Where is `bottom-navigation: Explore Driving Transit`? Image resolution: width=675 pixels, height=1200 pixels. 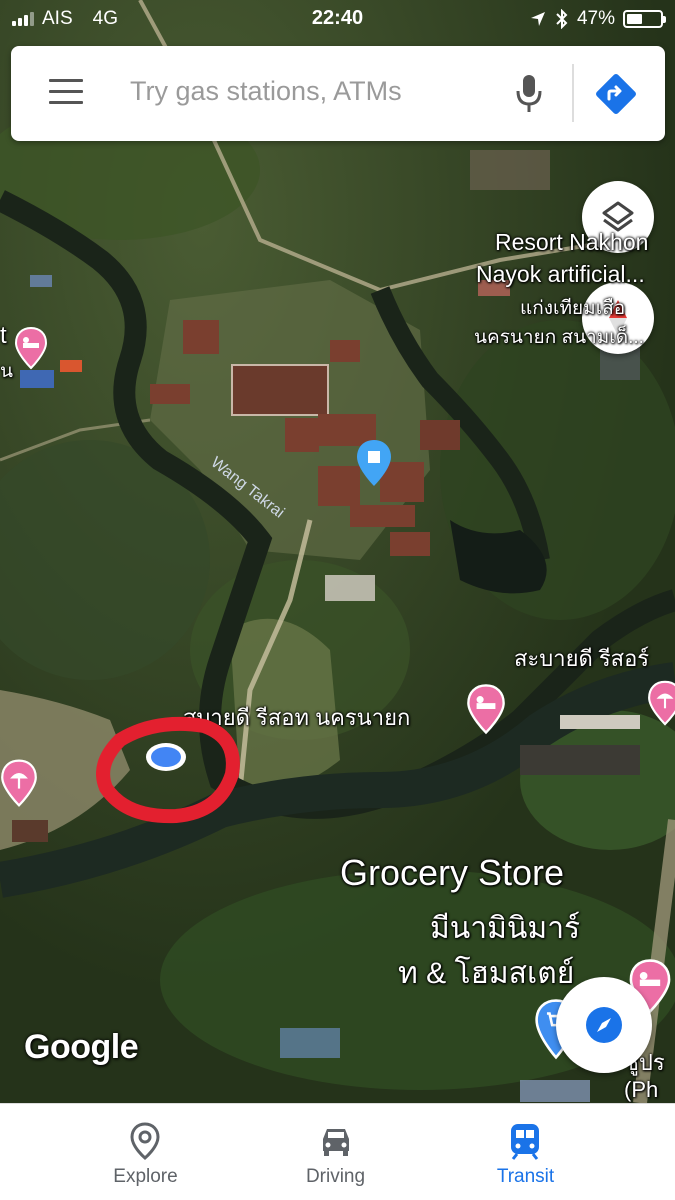 bottom-navigation: Explore Driving Transit is located at coordinates (337, 1151).